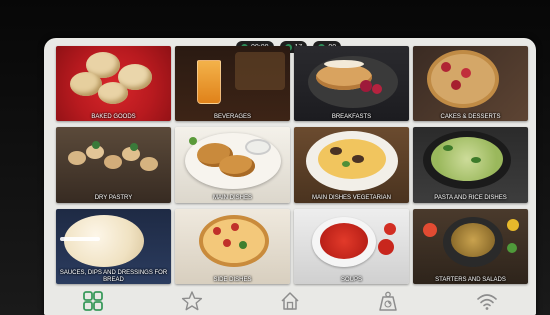 The image size is (550, 315). Describe the element at coordinates (344, 240) in the screenshot. I see `tomato-soup-image` at that location.